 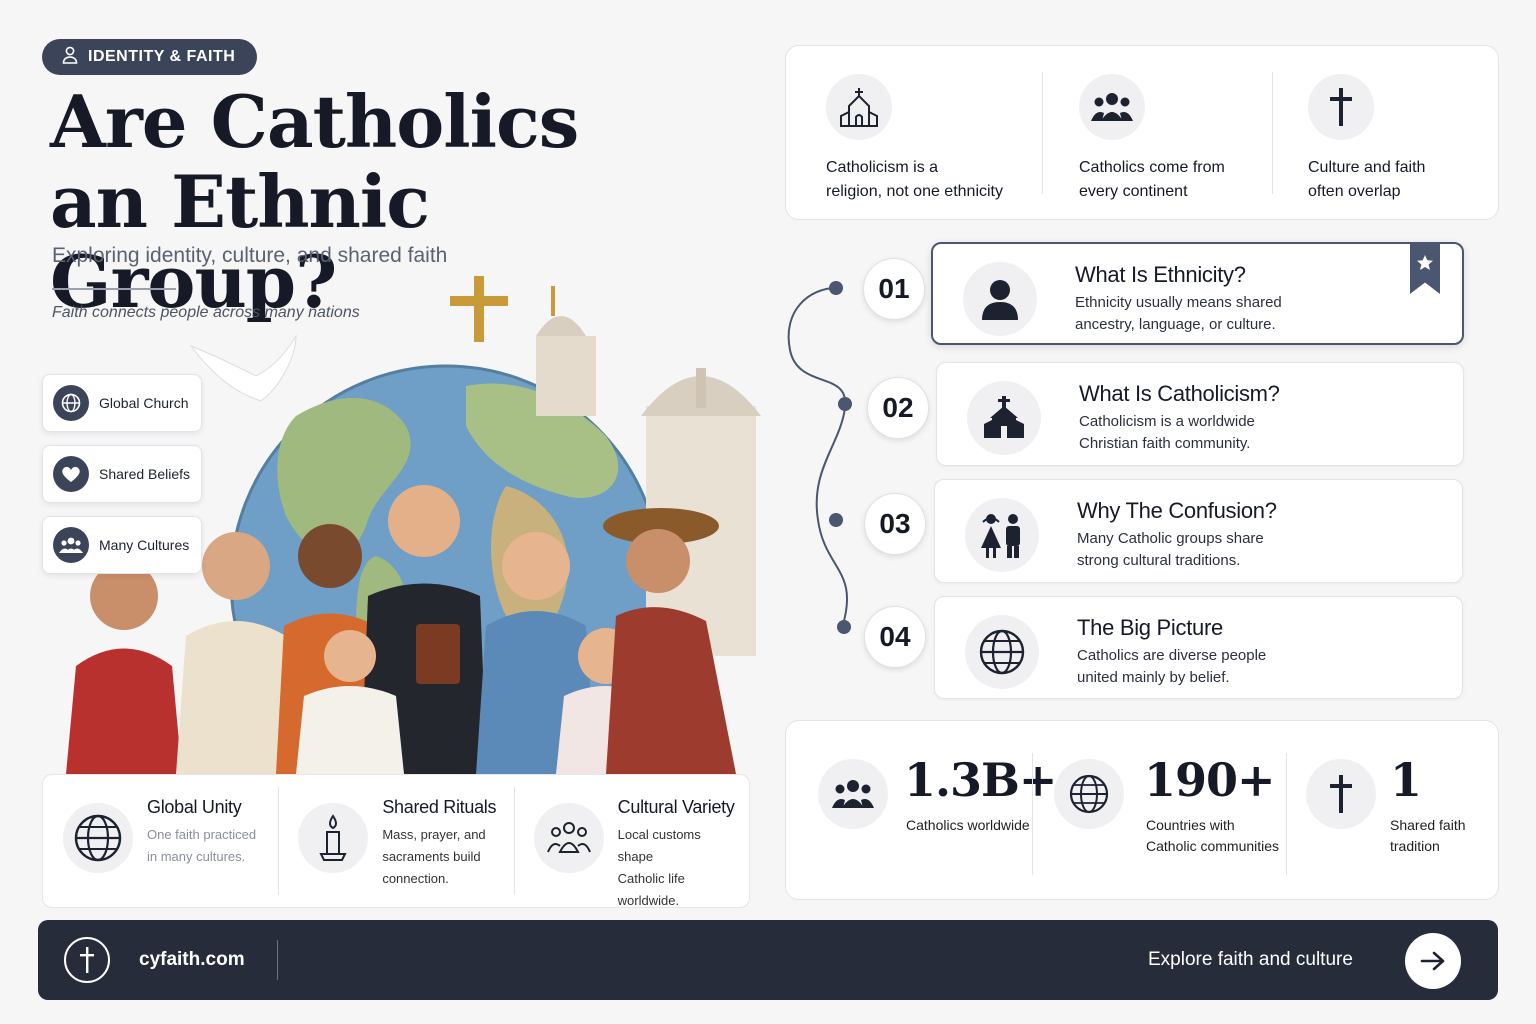 I want to click on step-number: 01, so click(x=894, y=289).